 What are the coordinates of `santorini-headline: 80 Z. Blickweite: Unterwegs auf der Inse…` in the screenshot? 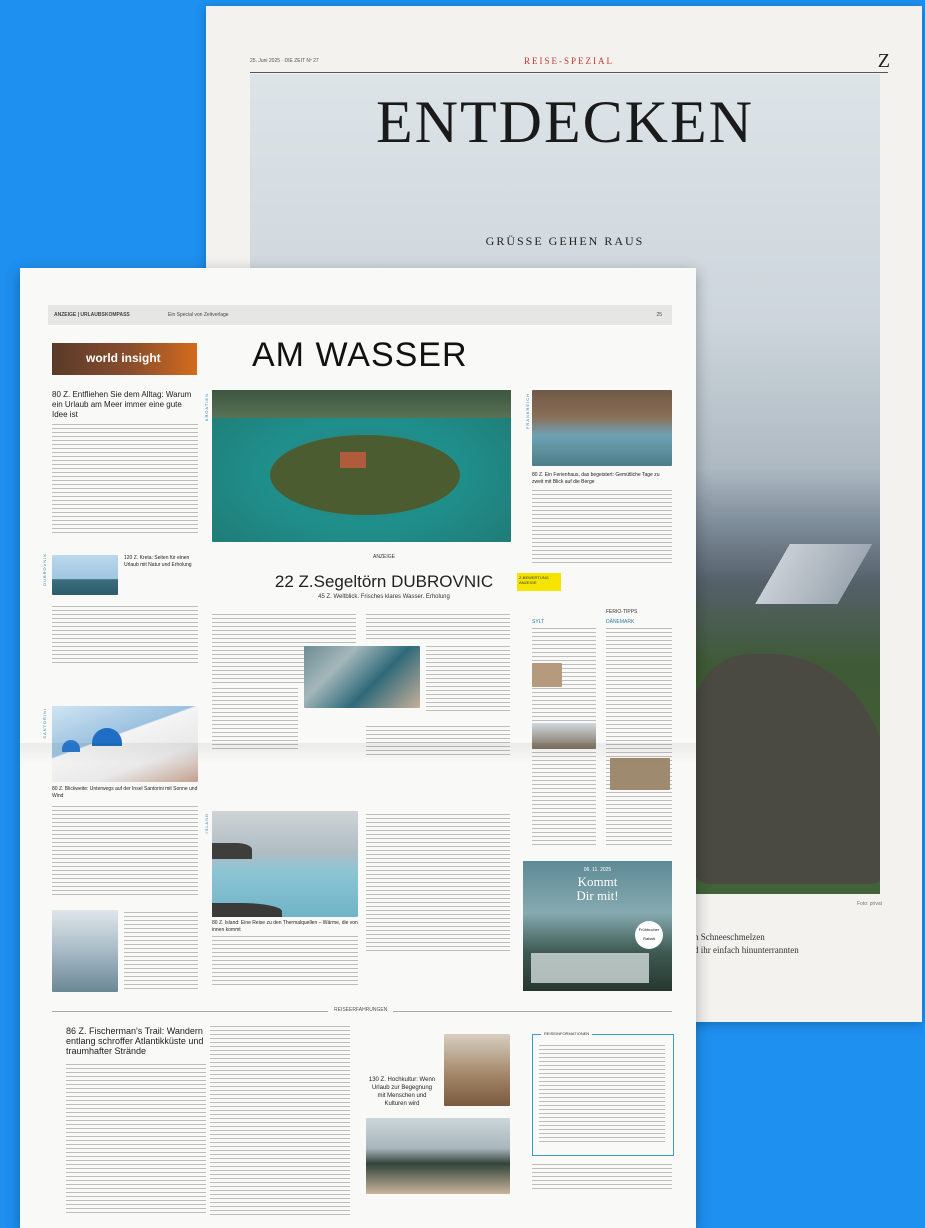 It's located at (125, 792).